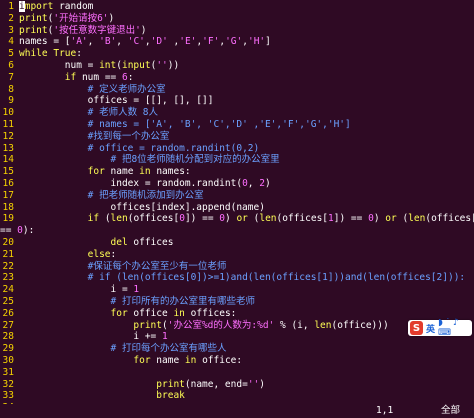 The height and width of the screenshot is (418, 474). What do you see at coordinates (76, 78) in the screenshot?
I see `code-text: if num == 6:` at bounding box center [76, 78].